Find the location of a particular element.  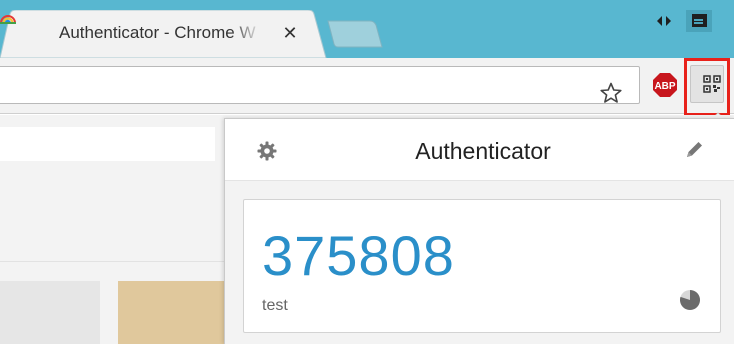

tab-title: Authenticator - Chrome W is located at coordinates (157, 32).